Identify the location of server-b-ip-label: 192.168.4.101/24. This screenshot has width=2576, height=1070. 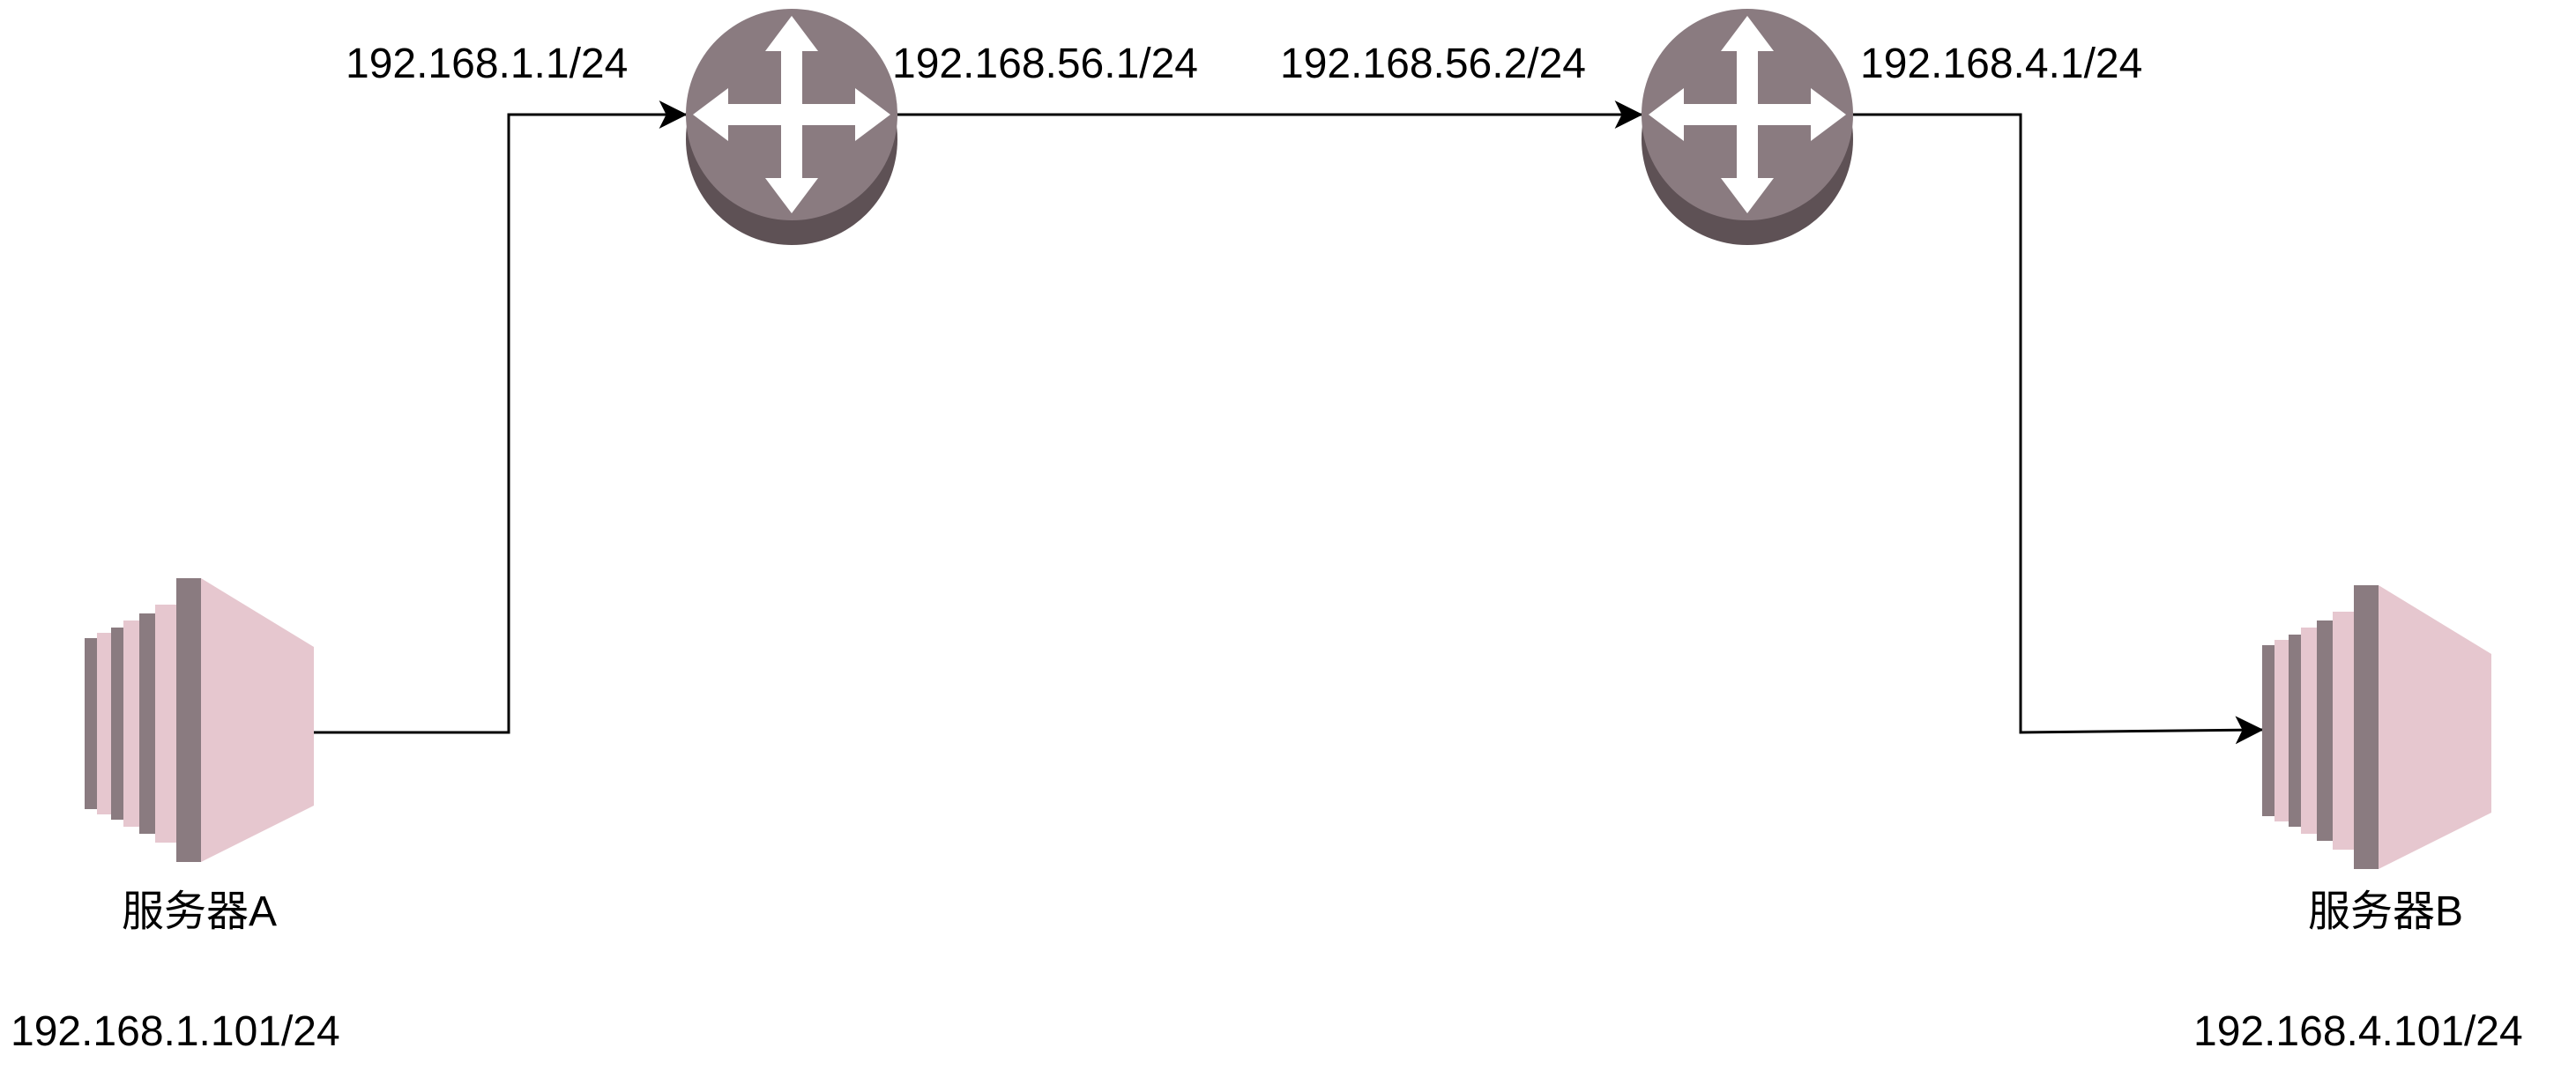
(2358, 1032).